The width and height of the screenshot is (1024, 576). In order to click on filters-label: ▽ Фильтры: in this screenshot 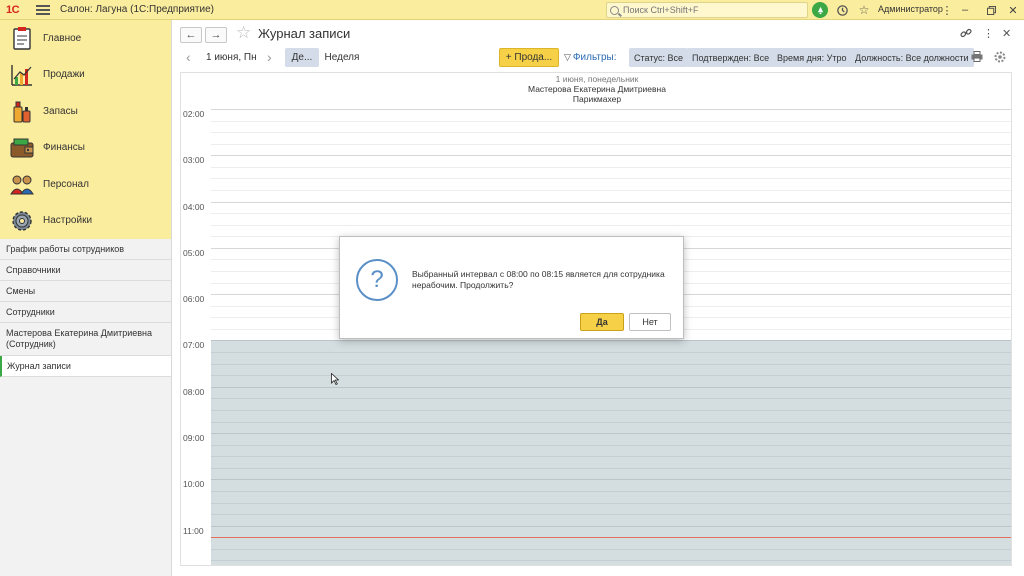, I will do `click(590, 57)`.